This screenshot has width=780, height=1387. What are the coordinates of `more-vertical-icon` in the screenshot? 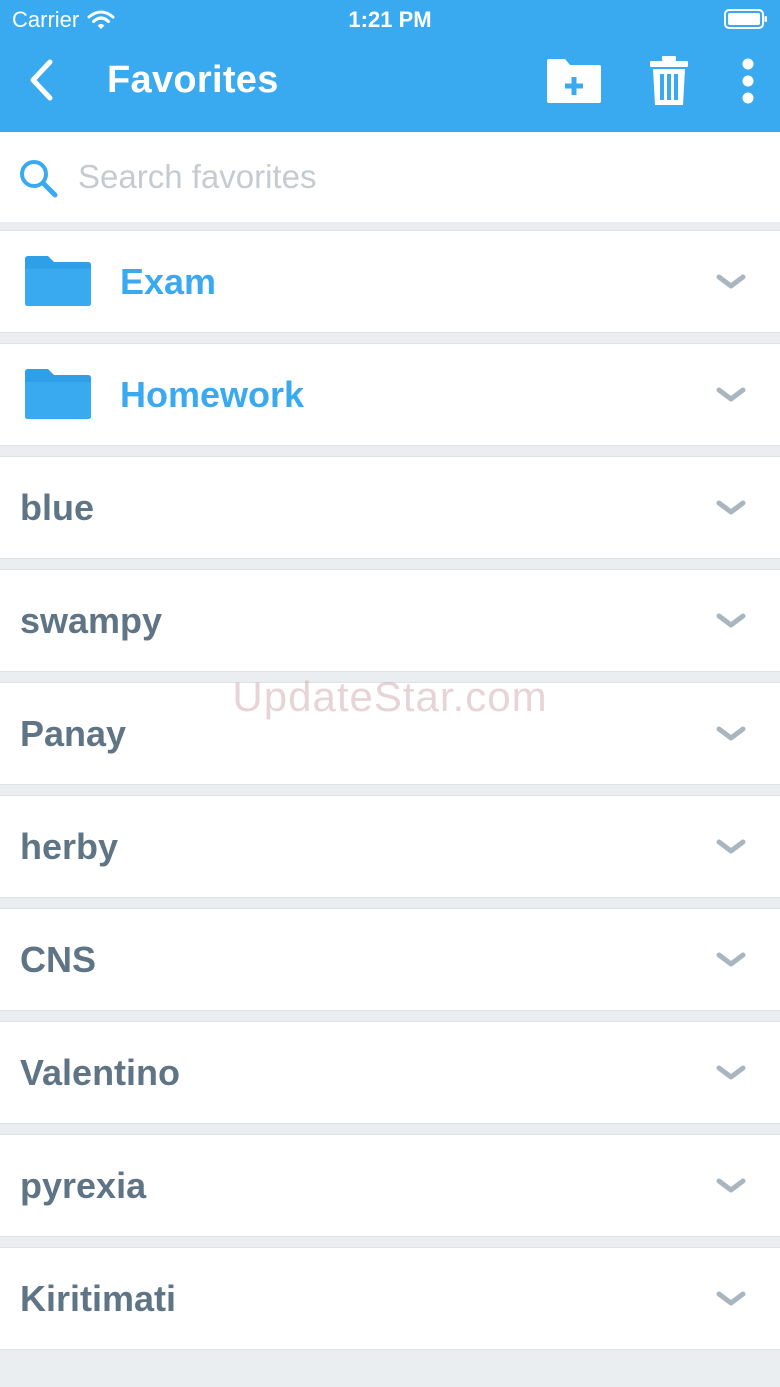 It's located at (748, 81).